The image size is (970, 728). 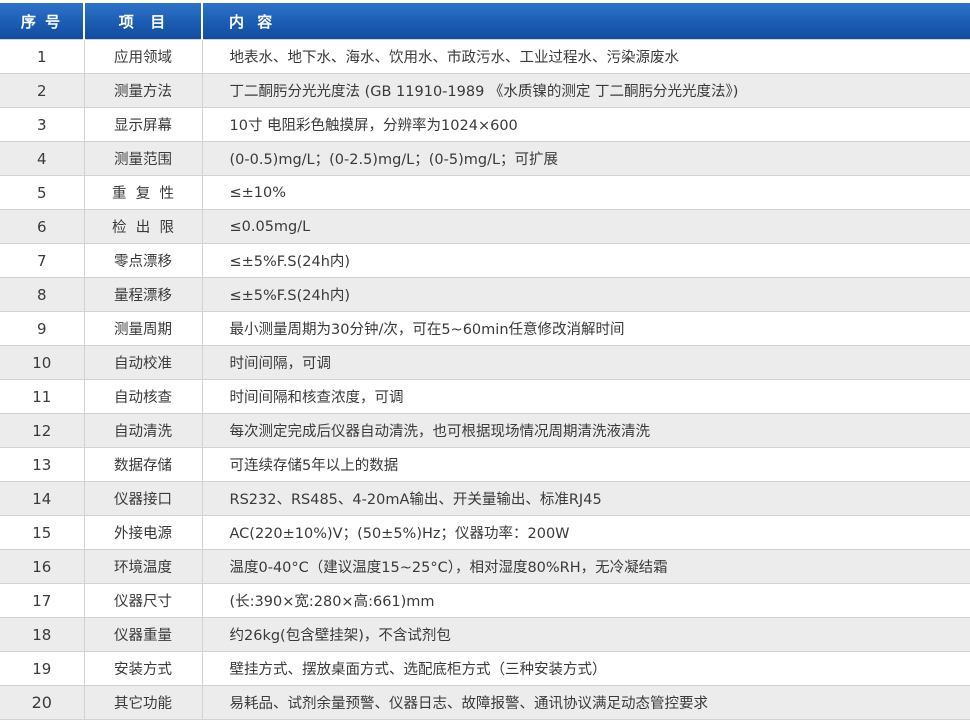 I want to click on table-row: 15 外接电源 AC(220±10%)V；(50±5%)Hz；仪器功率：200W, so click(x=485, y=532).